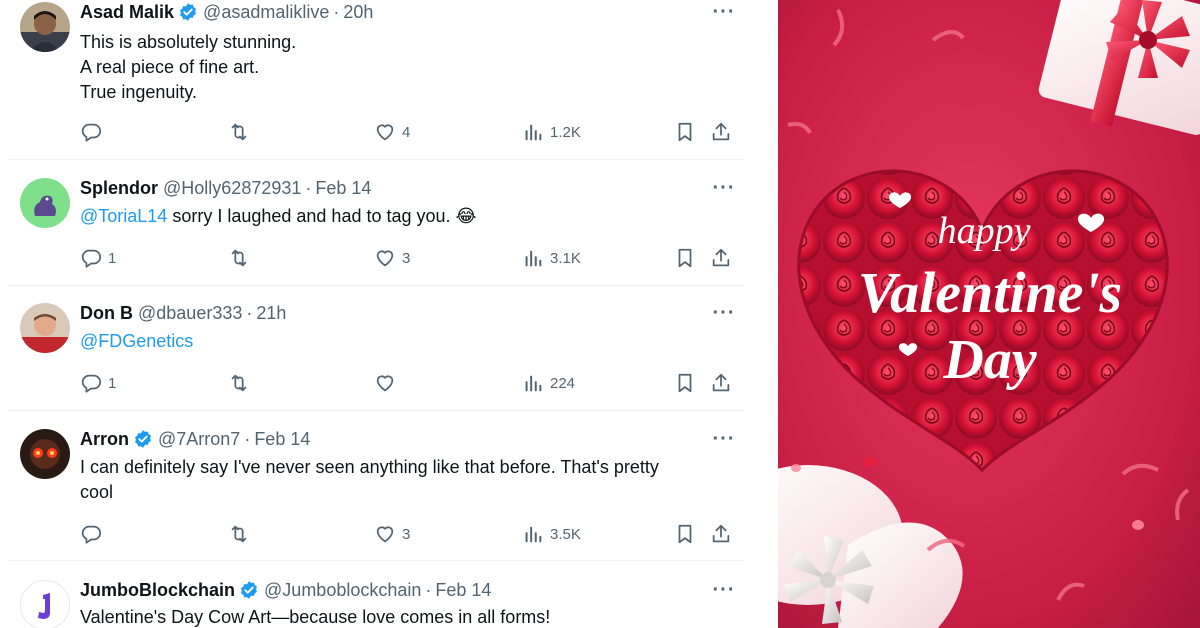 This screenshot has height=628, width=1200. Describe the element at coordinates (127, 12) in the screenshot. I see `display-name: Asad Malik` at that location.